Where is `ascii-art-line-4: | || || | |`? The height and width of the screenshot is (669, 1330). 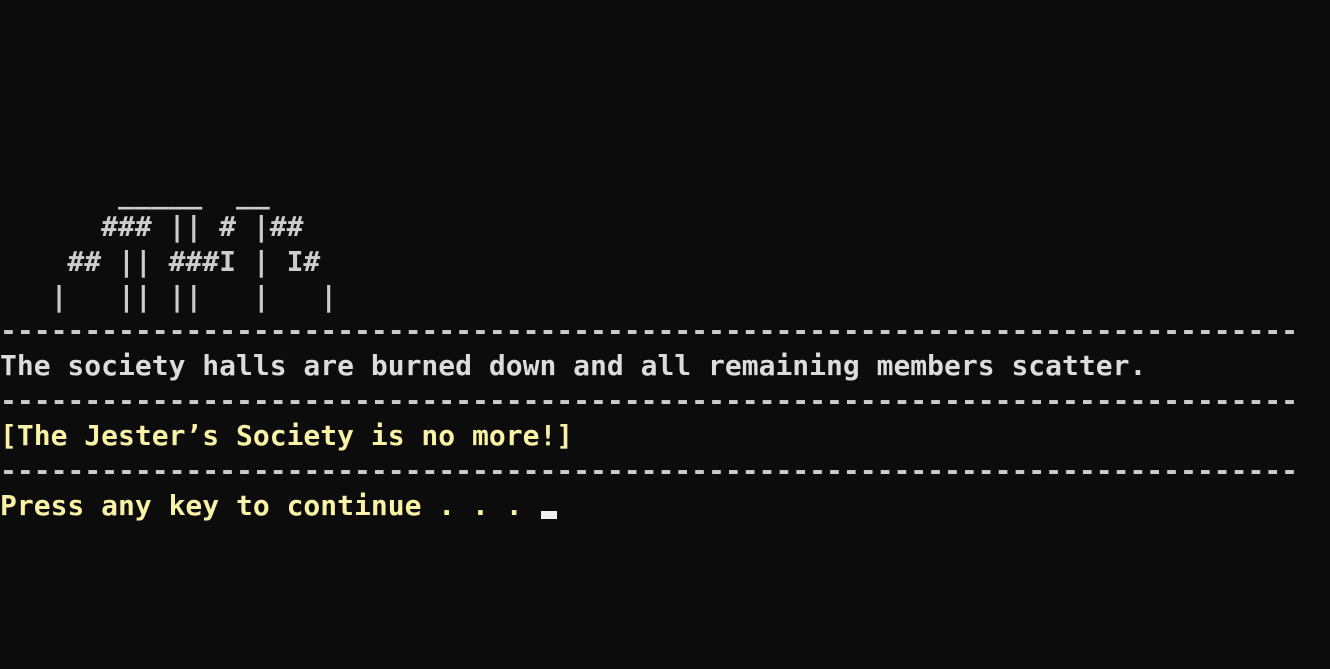 ascii-art-line-4: | || || | | is located at coordinates (169, 296).